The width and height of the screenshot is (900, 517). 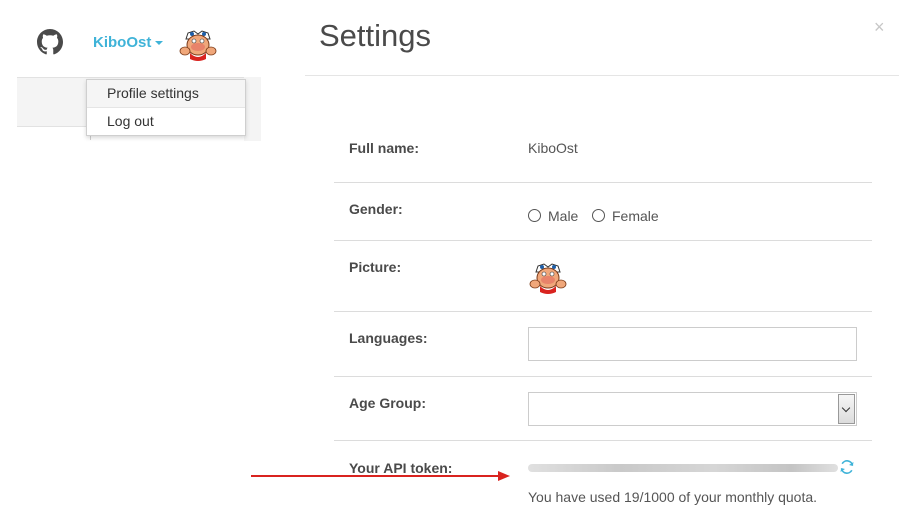 I want to click on gender-female-radio, so click(x=598, y=215).